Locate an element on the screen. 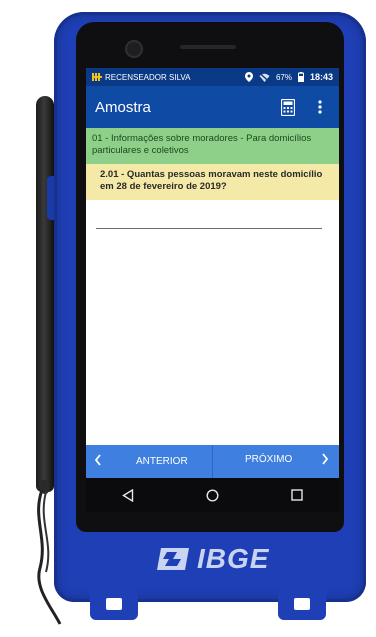  stylus is located at coordinates (45, 294).